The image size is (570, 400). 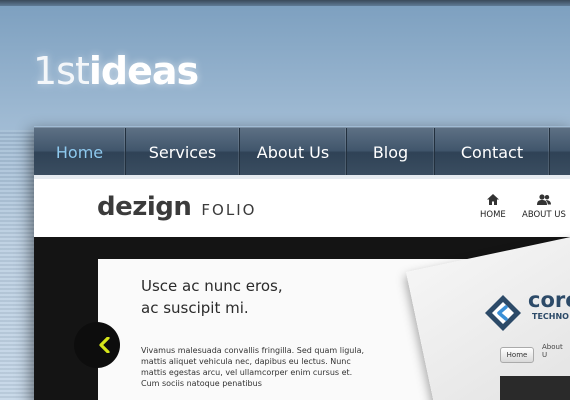 What do you see at coordinates (97, 345) in the screenshot?
I see `slider-prev-button` at bounding box center [97, 345].